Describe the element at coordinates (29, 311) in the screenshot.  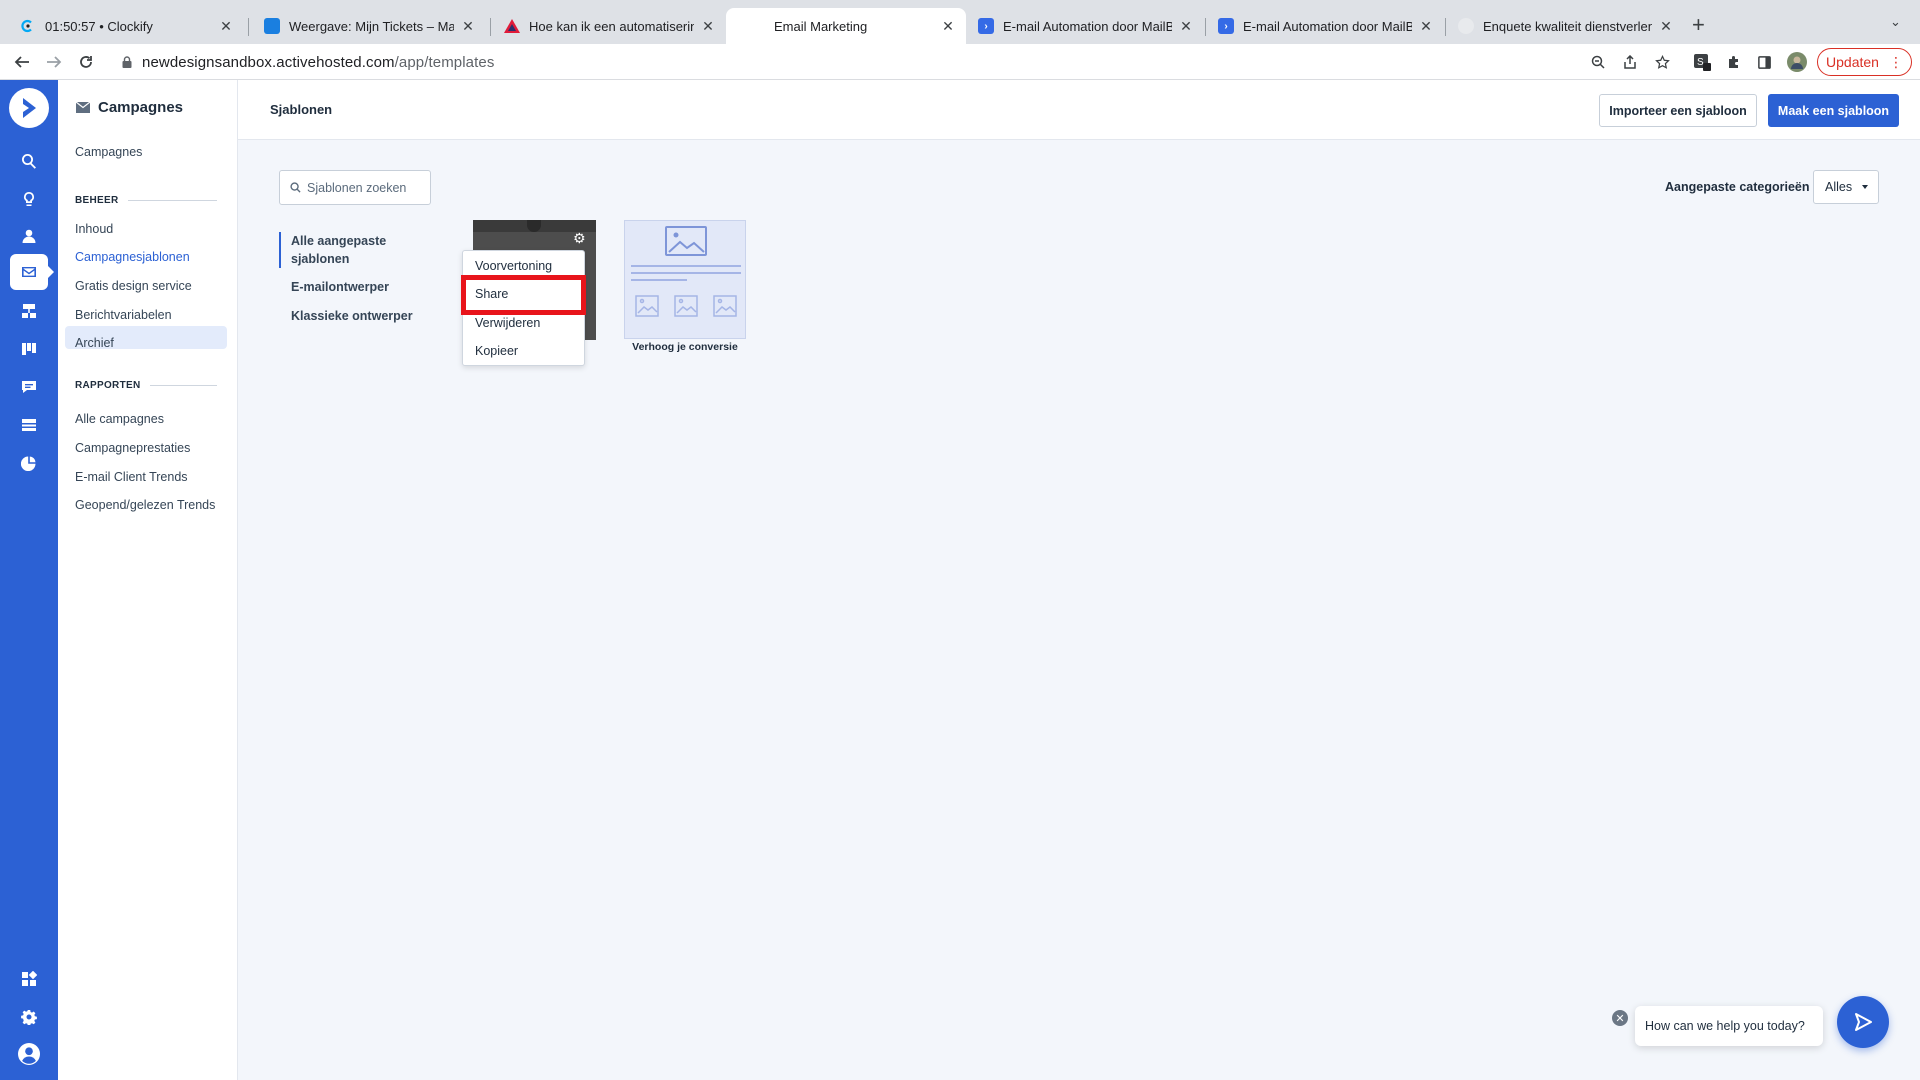
I see `automations-icon` at that location.